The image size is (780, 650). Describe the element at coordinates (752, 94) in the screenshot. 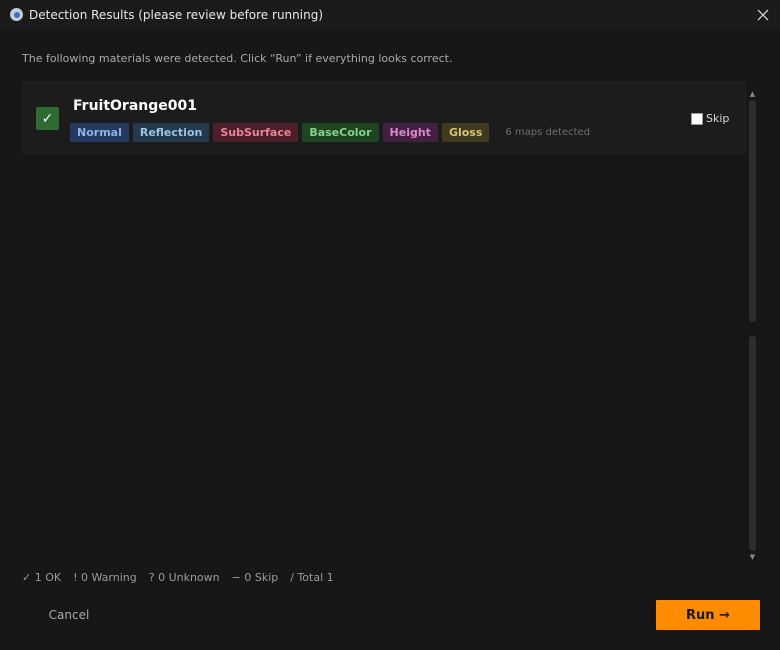

I see `scroll-up-icon: ▲` at that location.